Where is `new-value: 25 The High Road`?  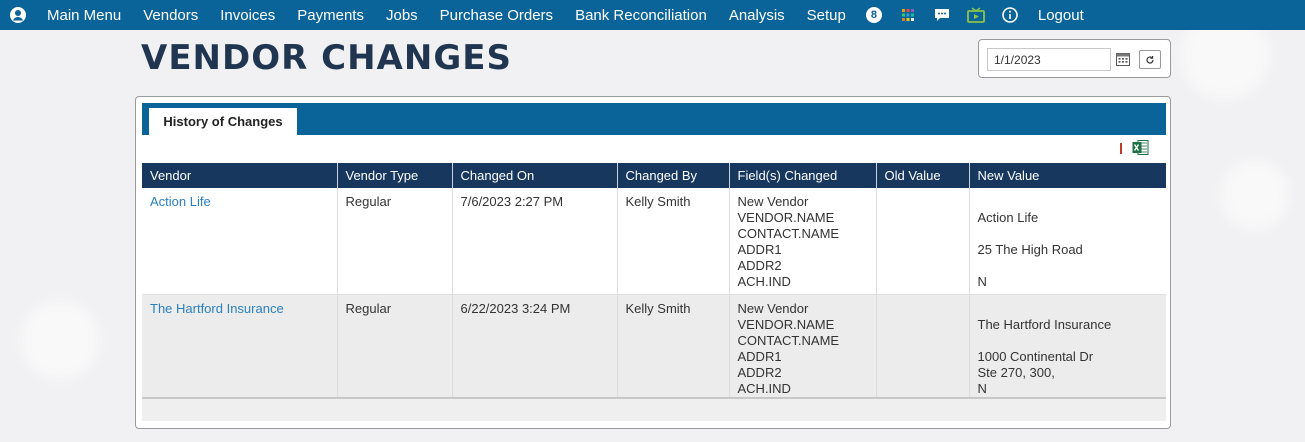
new-value: 25 The High Road is located at coordinates (1030, 249).